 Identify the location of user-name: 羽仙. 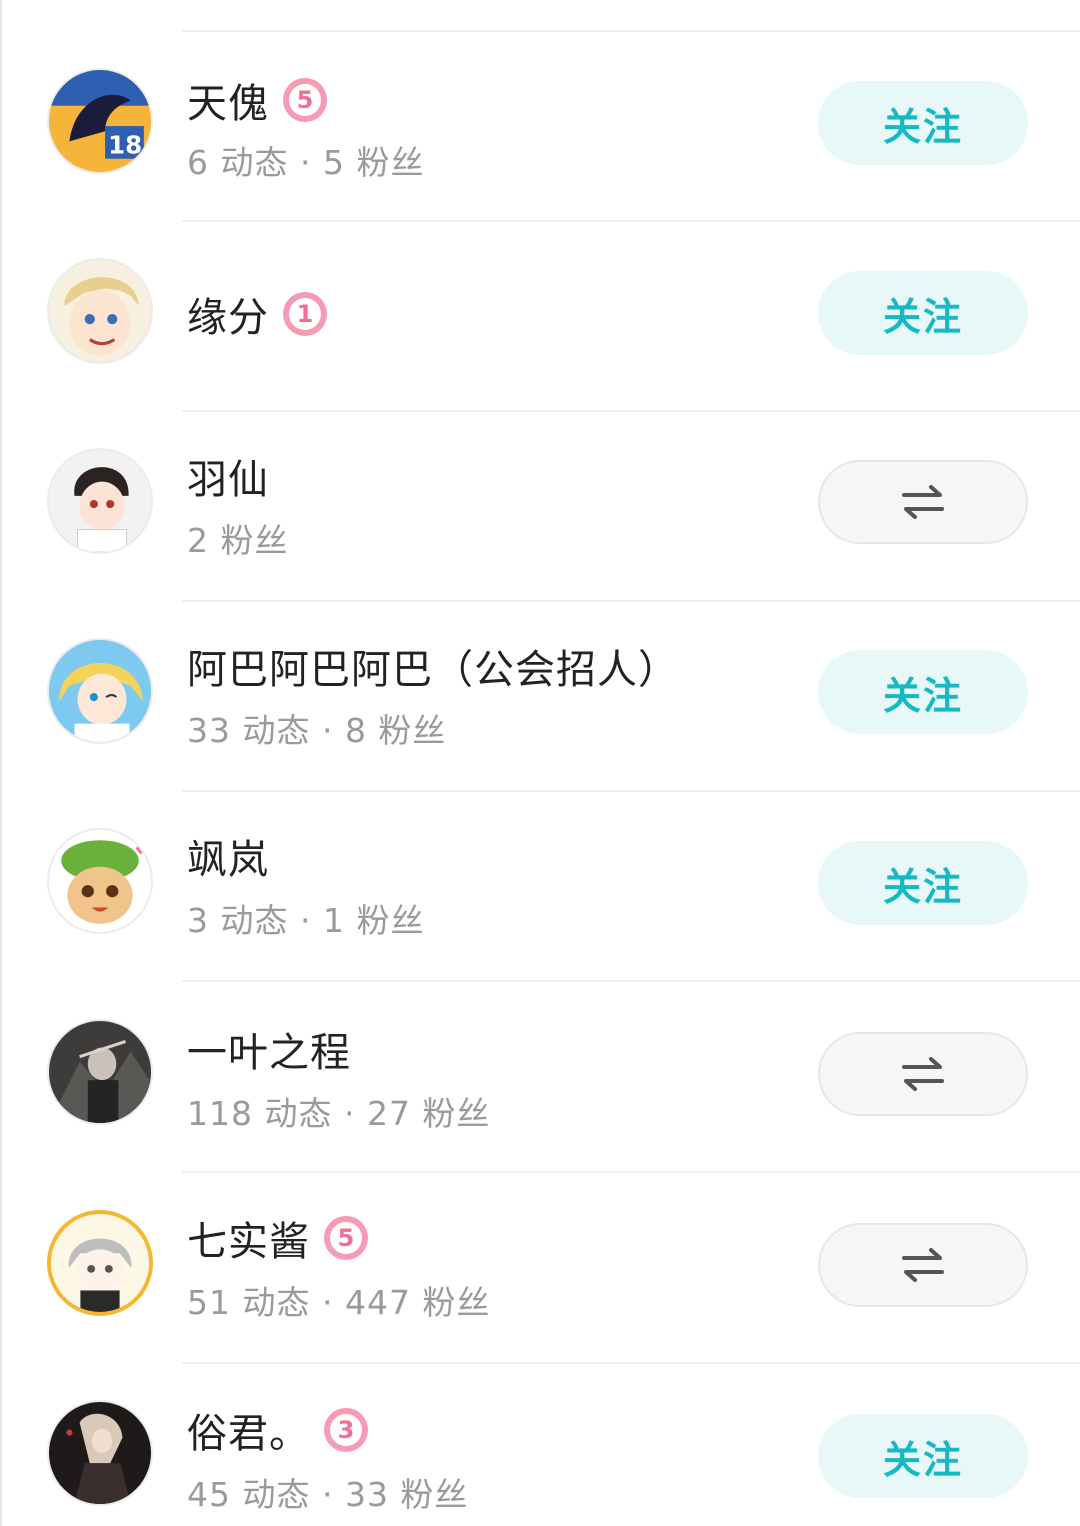
(228, 476).